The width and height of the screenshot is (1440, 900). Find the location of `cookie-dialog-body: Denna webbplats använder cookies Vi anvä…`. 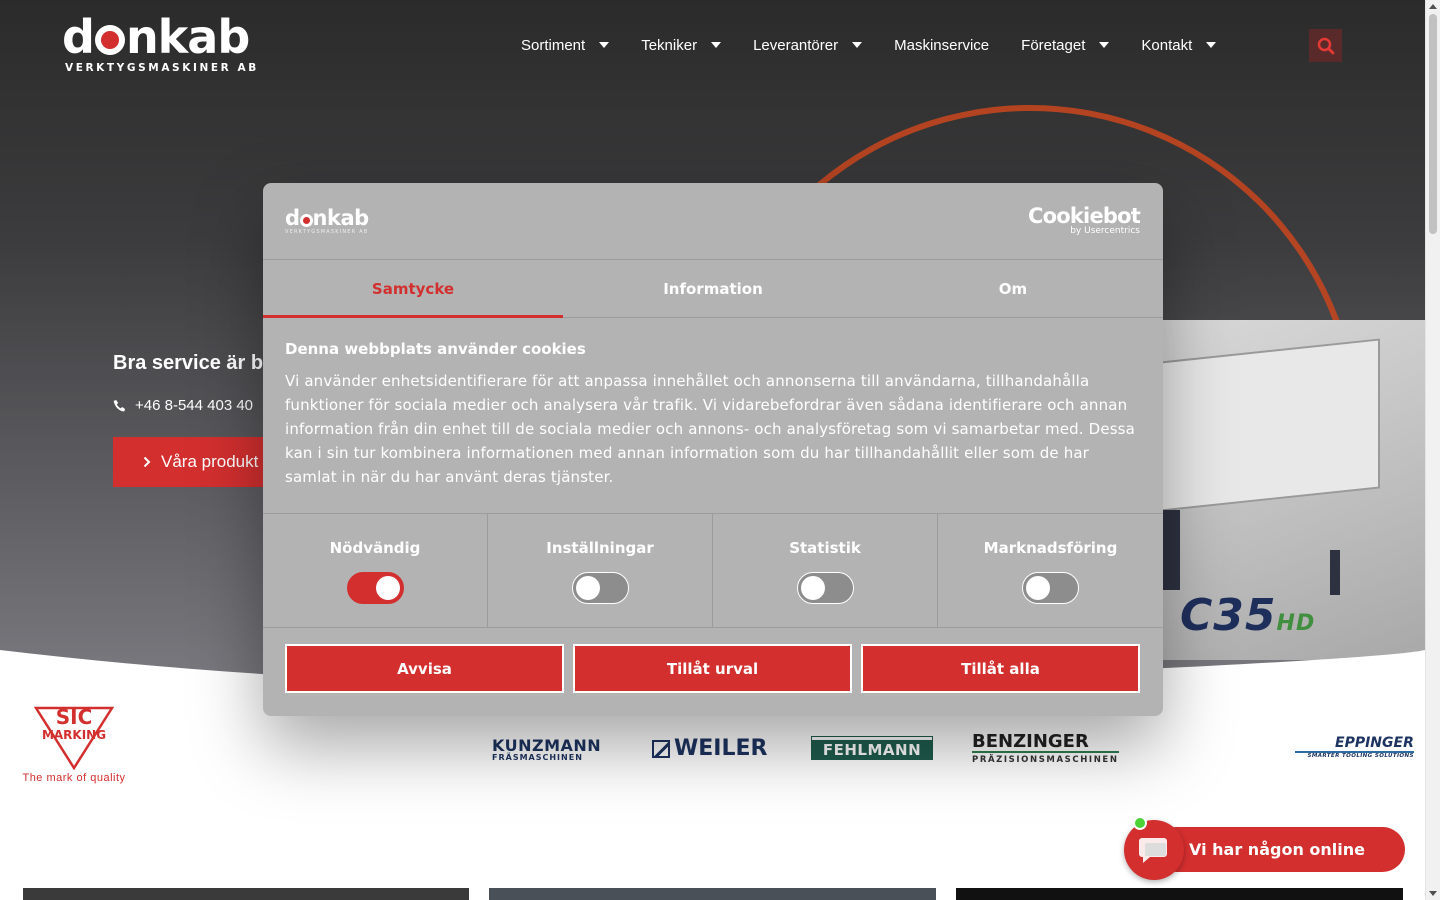

cookie-dialog-body: Denna webbplats använder cookies Vi anvä… is located at coordinates (713, 416).